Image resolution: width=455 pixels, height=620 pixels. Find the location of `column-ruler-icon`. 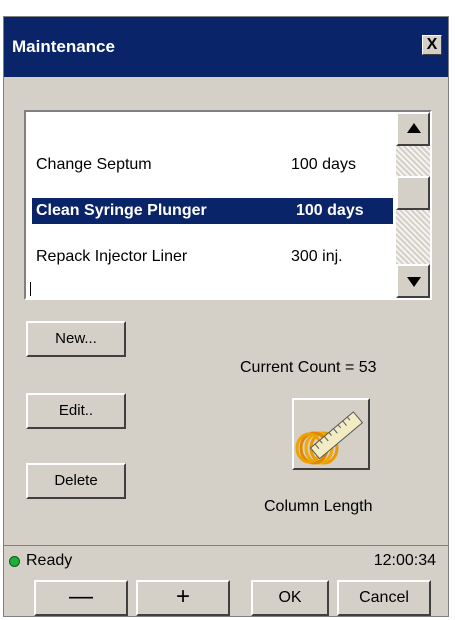

column-ruler-icon is located at coordinates (329, 438).